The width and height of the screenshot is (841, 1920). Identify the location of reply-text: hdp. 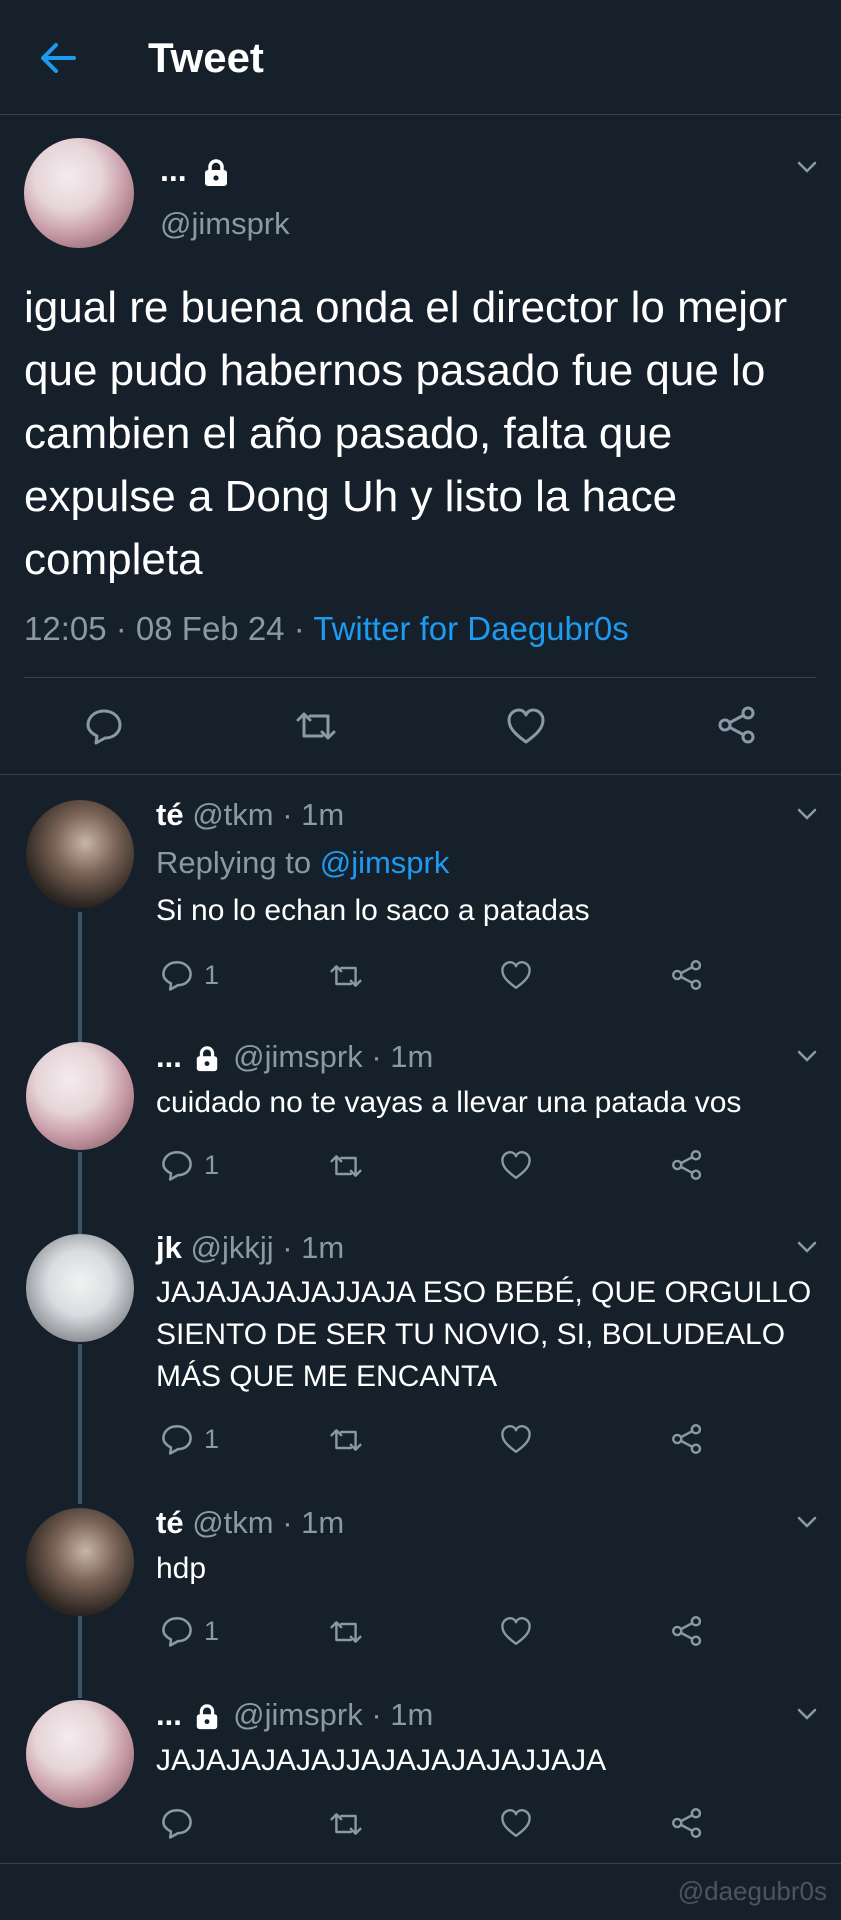
(181, 1568).